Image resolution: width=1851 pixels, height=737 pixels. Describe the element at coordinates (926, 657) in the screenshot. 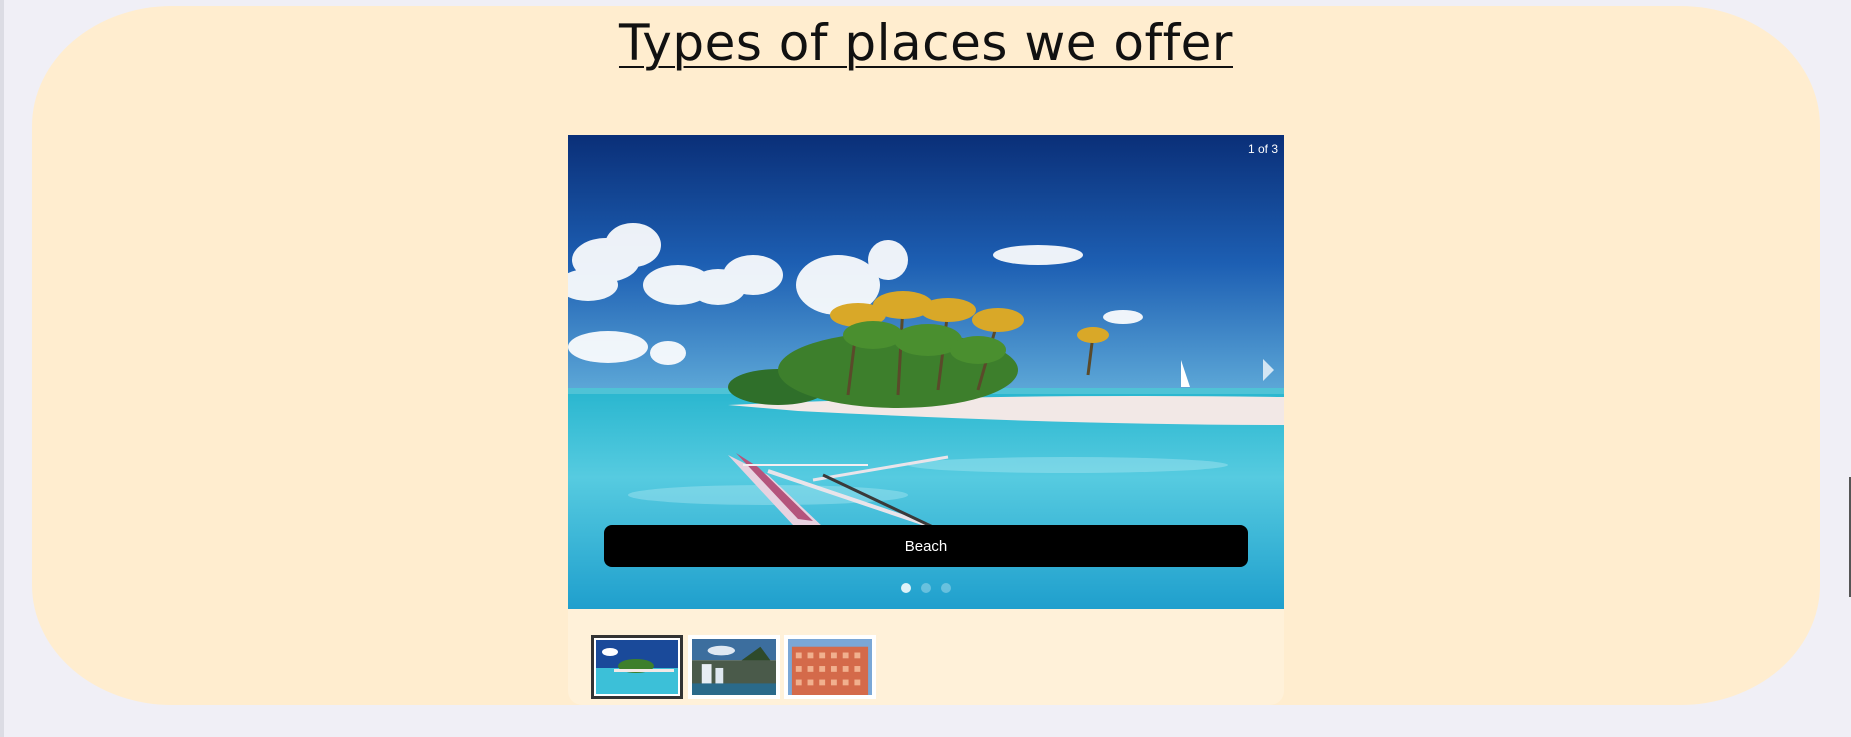

I see `thumbnail-strip` at that location.